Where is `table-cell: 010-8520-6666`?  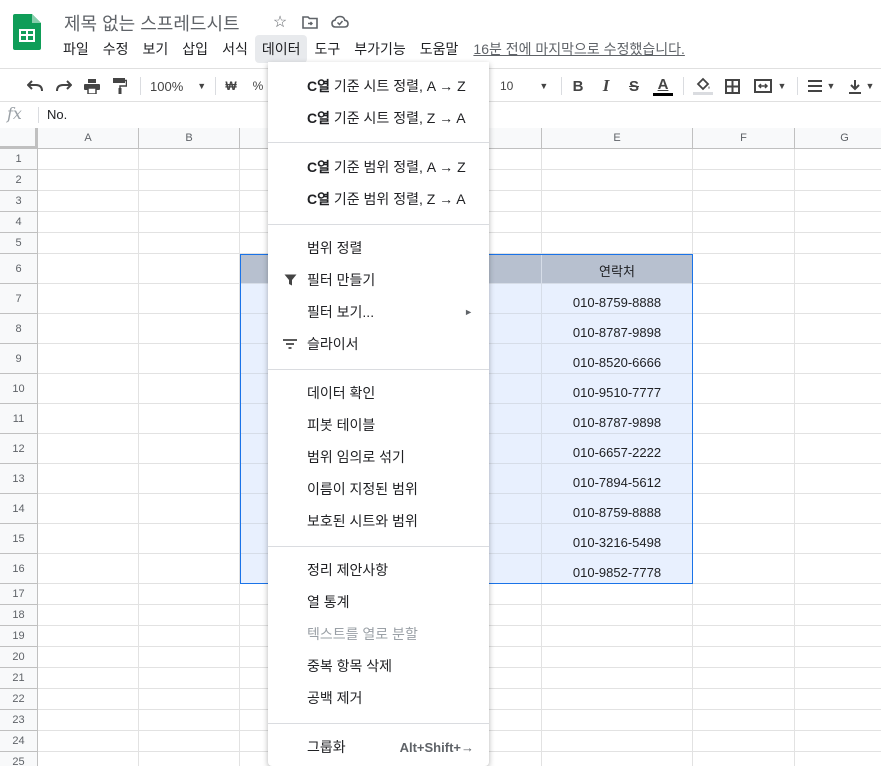 table-cell: 010-8520-6666 is located at coordinates (617, 359).